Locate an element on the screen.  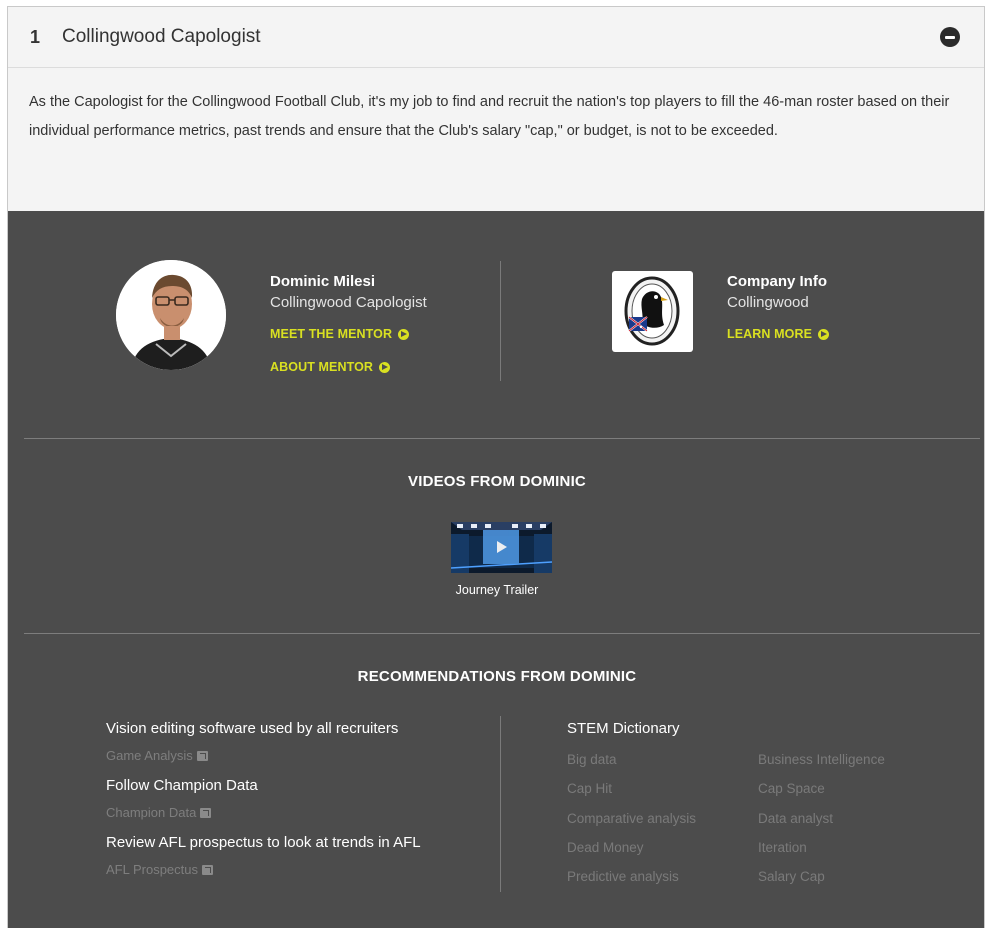
video-caption: Journey Trailer is located at coordinates (496, 590).